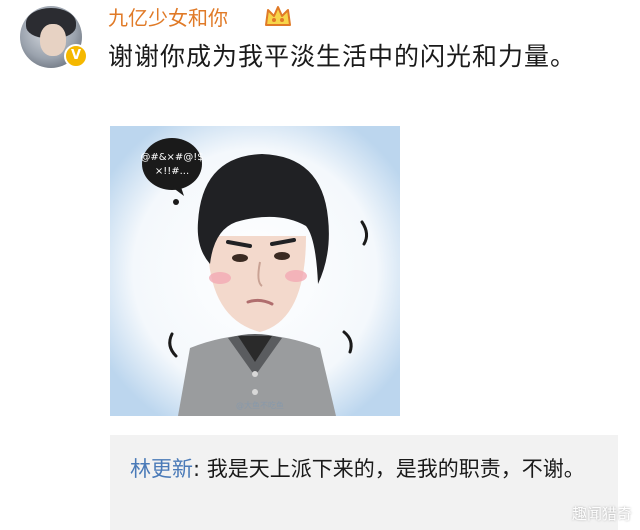 The image size is (640, 530). What do you see at coordinates (342, 56) in the screenshot?
I see `post-text: 谢谢你成为我平淡生活中的闪光和力量。` at bounding box center [342, 56].